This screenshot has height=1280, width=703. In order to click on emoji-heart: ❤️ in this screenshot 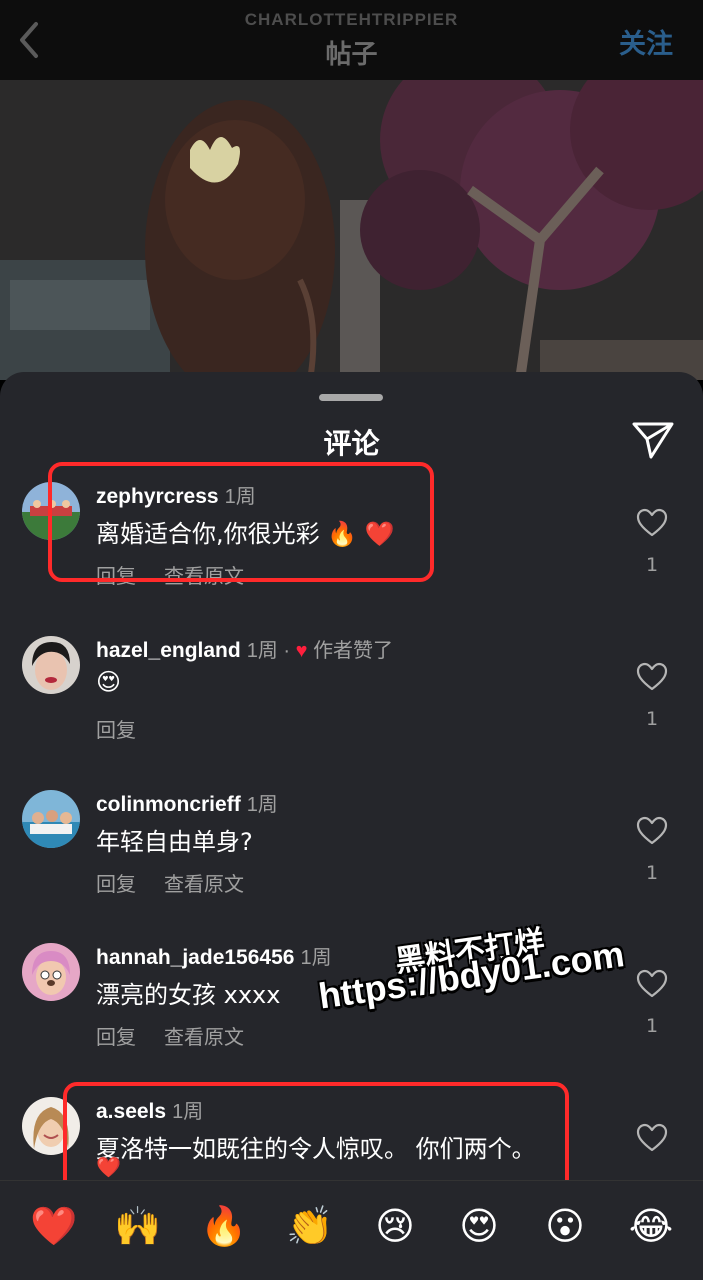, I will do `click(53, 1226)`.